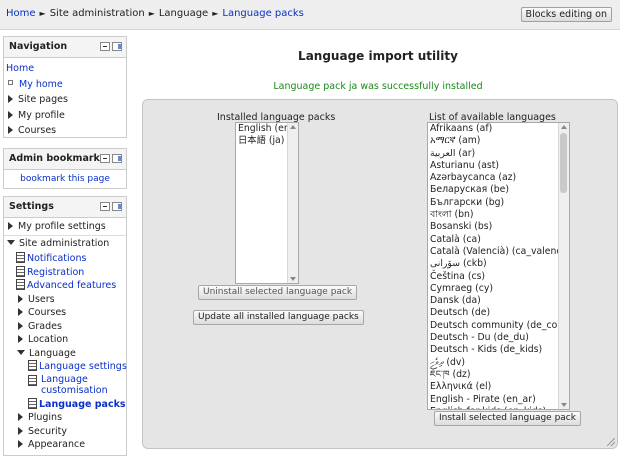 This screenshot has width=620, height=456. I want to click on available-language-option: Deutsch (de), so click(498, 313).